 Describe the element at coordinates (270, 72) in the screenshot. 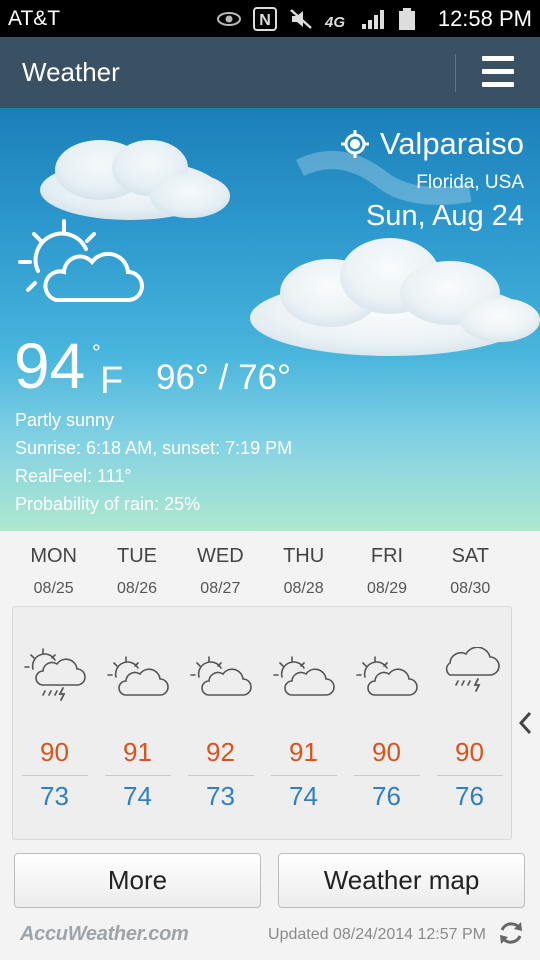

I see `app-bar: Weather` at that location.